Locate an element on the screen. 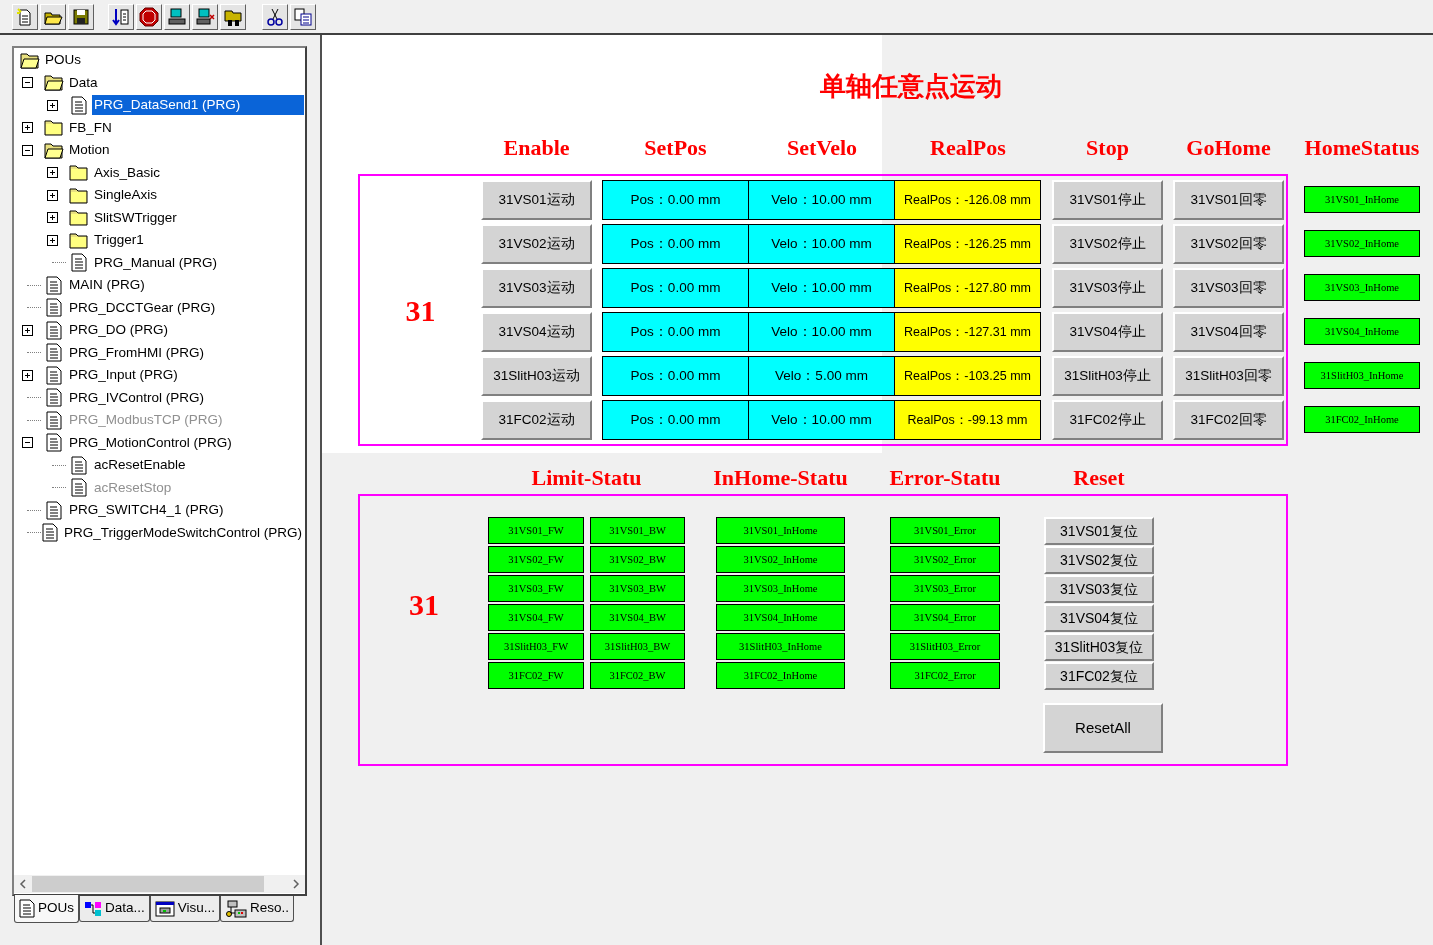 The image size is (1433, 945). scrollbar-thumb is located at coordinates (148, 884).